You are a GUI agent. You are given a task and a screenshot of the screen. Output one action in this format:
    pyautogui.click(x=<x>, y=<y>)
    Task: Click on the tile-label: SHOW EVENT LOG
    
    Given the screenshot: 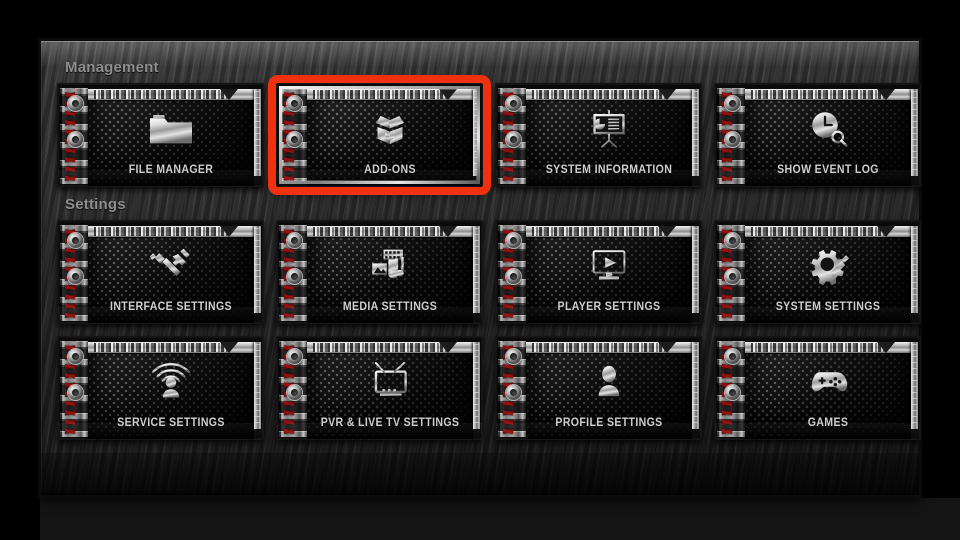 What is the action you would take?
    pyautogui.click(x=828, y=169)
    